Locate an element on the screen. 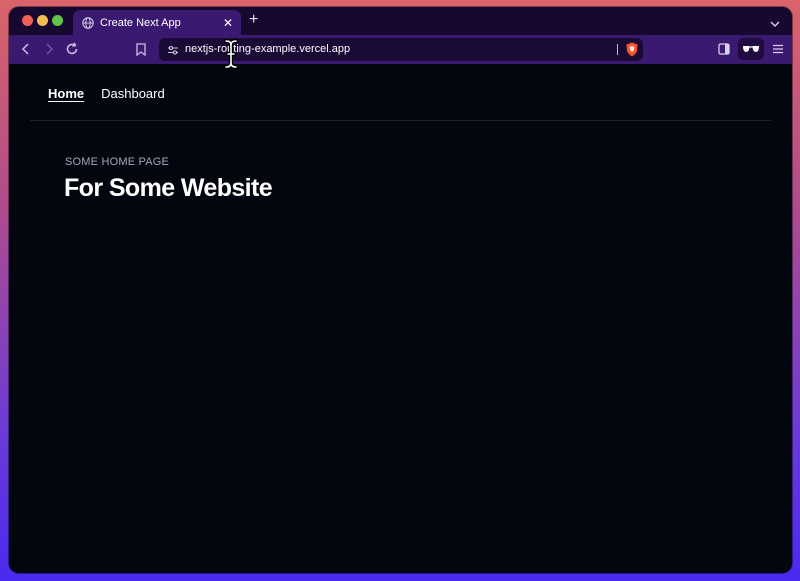 The width and height of the screenshot is (800, 581). minimize-window-button is located at coordinates (42, 20).